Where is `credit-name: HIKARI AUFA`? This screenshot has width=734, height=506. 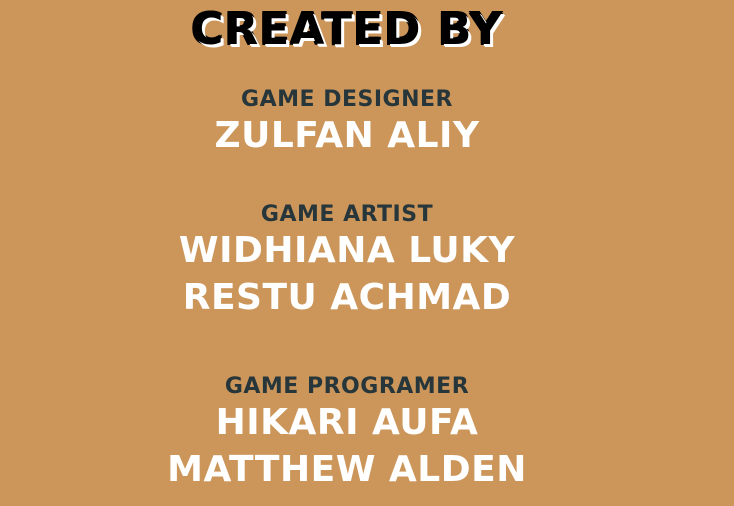
credit-name: HIKARI AUFA is located at coordinates (347, 422).